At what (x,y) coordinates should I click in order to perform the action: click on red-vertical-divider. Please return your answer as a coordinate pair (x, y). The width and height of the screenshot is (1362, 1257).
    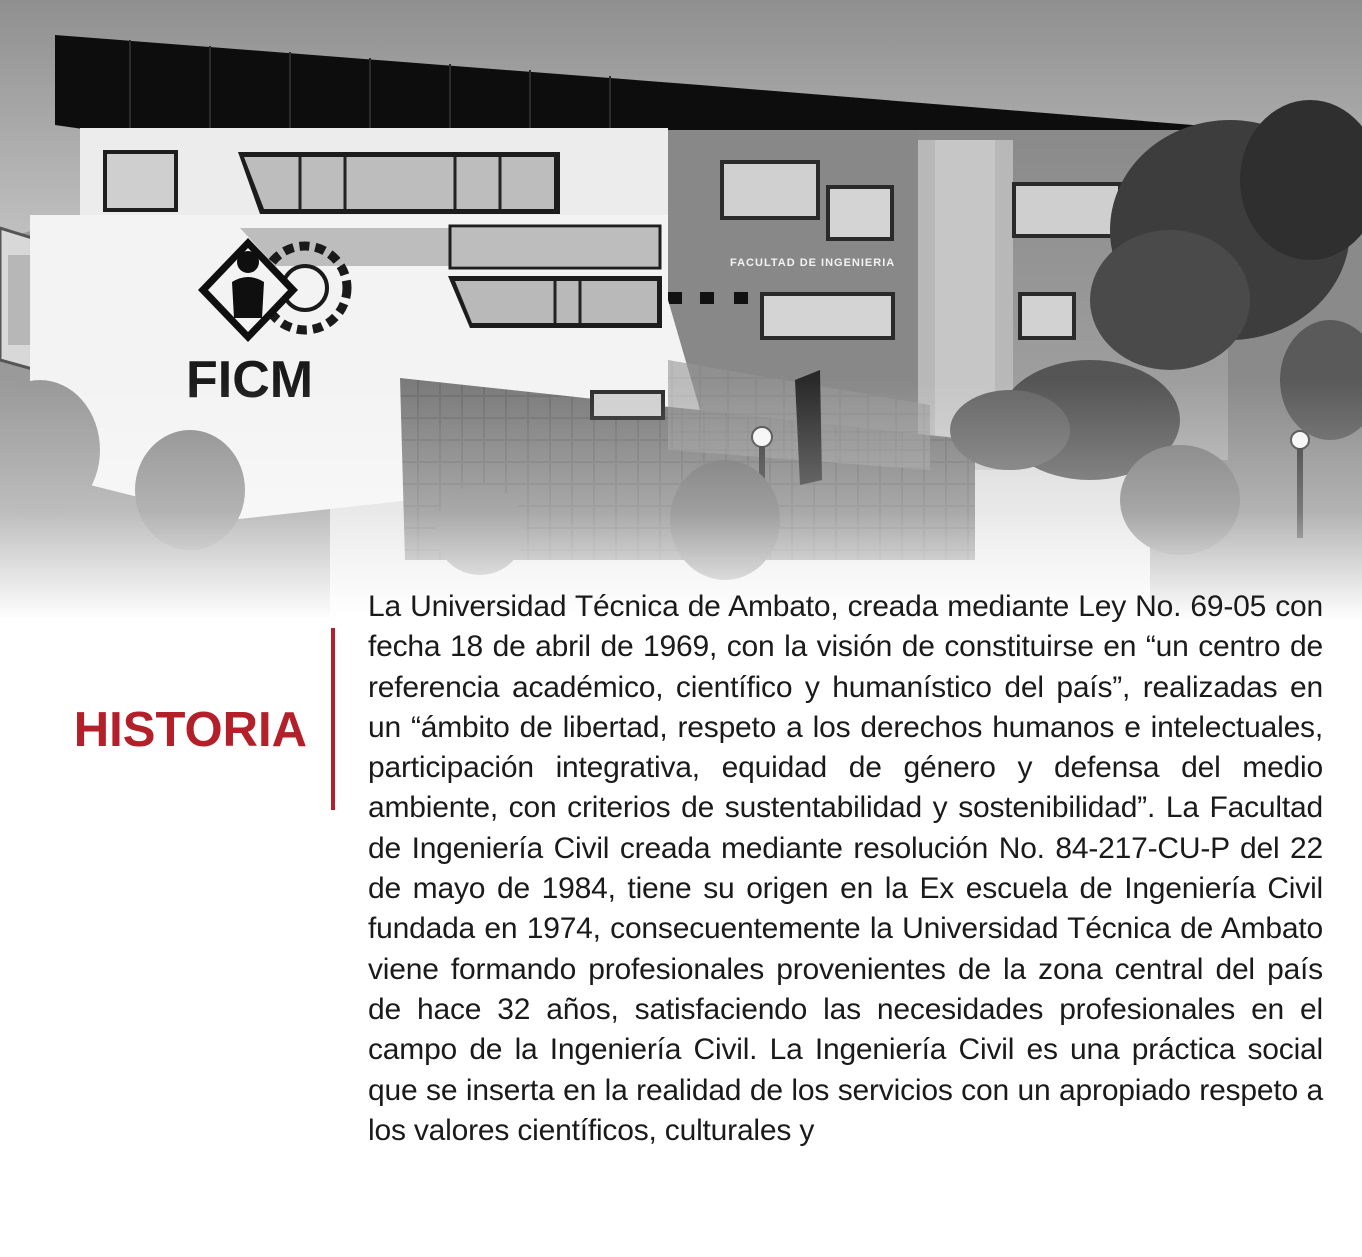
    Looking at the image, I should click on (333, 719).